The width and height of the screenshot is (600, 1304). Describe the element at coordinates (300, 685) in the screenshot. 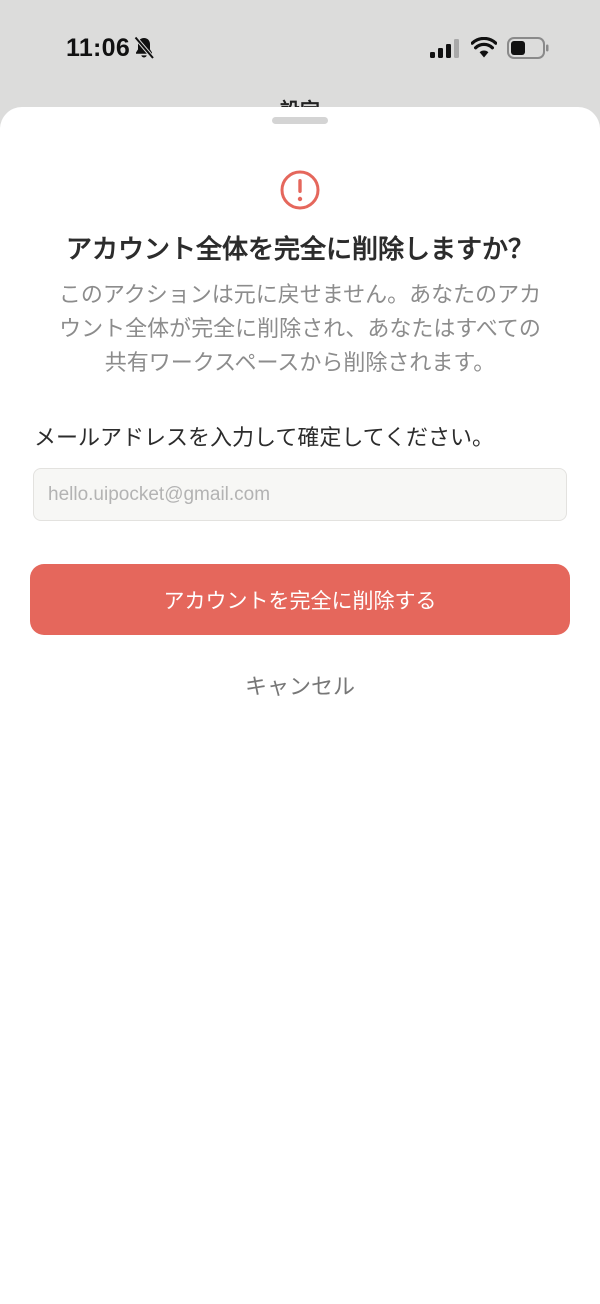

I see `cancel-button: キャンセル` at that location.